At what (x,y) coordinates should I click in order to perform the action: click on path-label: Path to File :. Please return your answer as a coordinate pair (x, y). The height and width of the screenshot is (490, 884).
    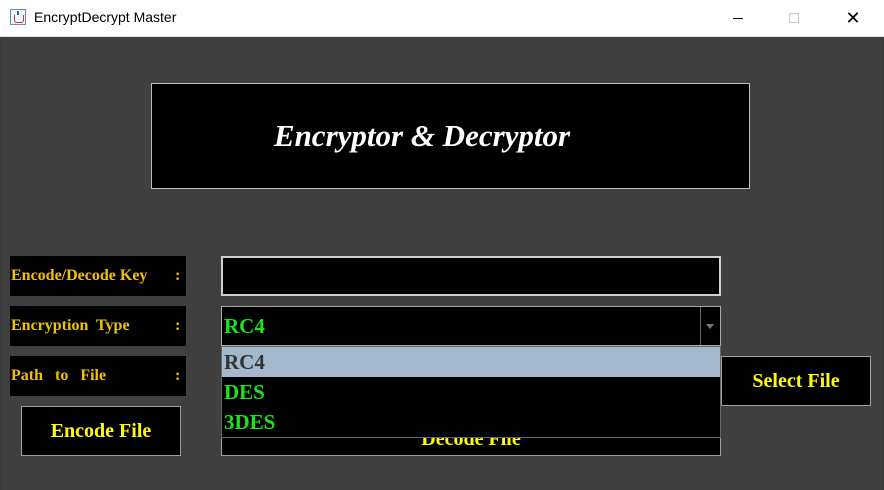
    Looking at the image, I should click on (98, 376).